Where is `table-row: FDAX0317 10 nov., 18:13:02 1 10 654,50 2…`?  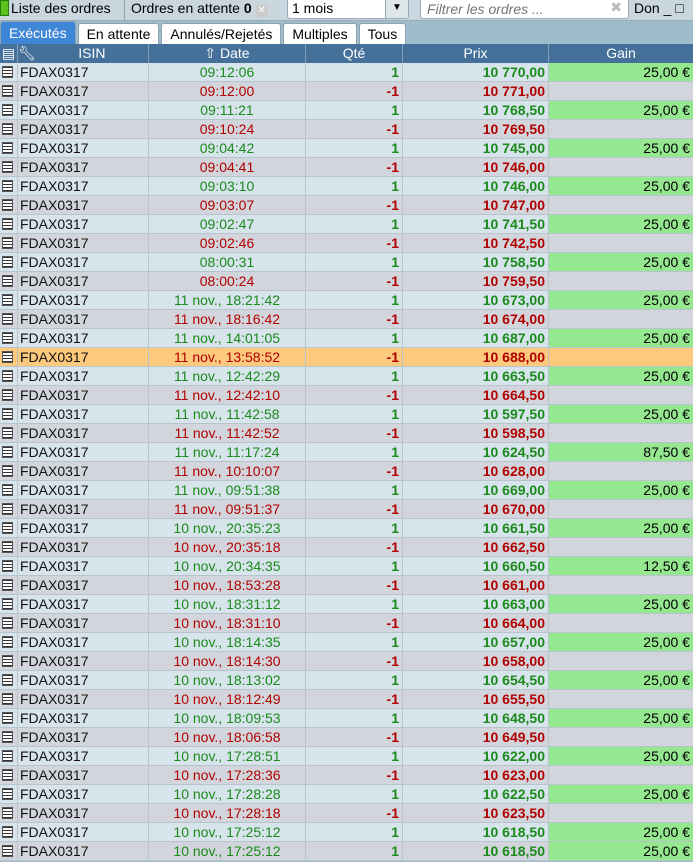 table-row: FDAX0317 10 nov., 18:13:02 1 10 654,50 2… is located at coordinates (346, 680).